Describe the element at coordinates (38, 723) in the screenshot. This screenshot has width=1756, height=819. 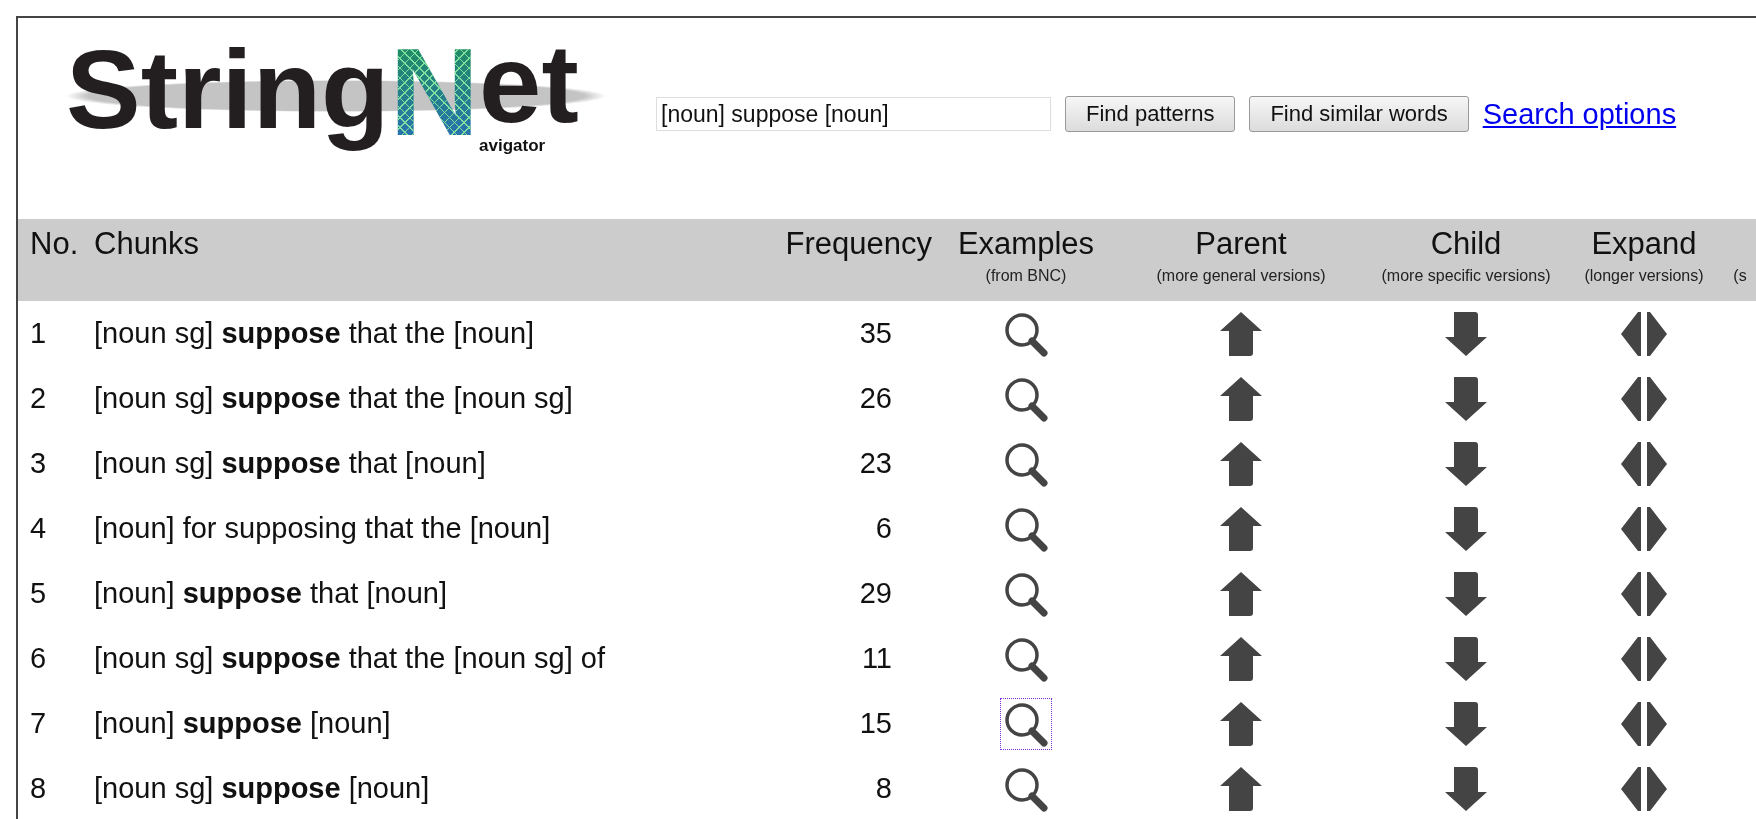
I see `row-number: 7` at that location.